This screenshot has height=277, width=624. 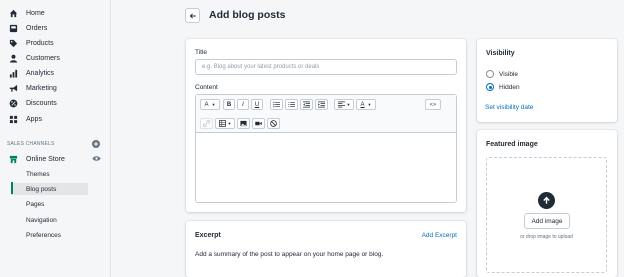 What do you see at coordinates (37, 28) in the screenshot?
I see `sidebar-item-label: Orders` at bounding box center [37, 28].